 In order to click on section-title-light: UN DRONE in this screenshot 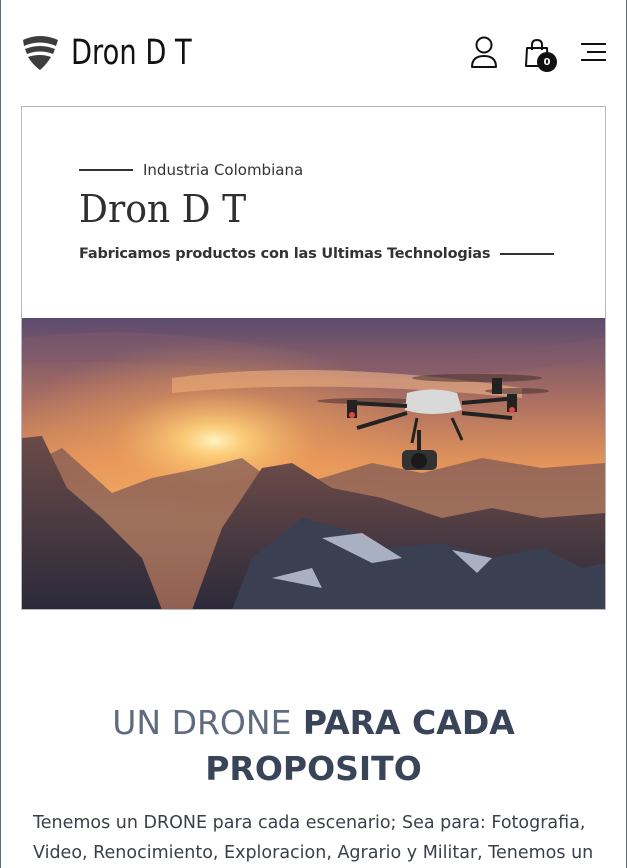, I will do `click(202, 722)`.